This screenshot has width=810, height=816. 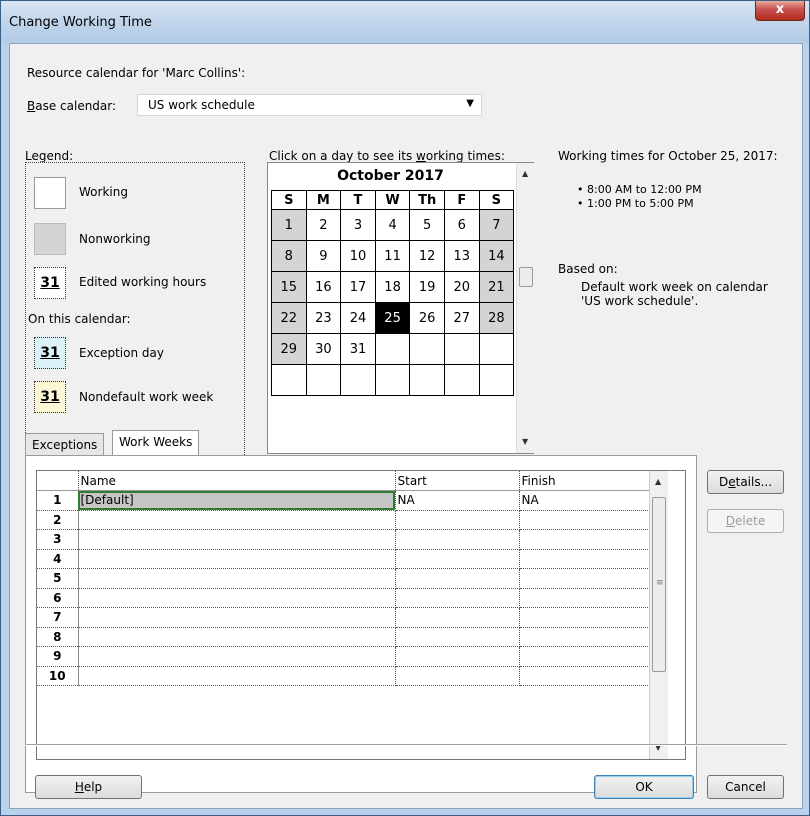 I want to click on calendar-day: 30, so click(x=323, y=349).